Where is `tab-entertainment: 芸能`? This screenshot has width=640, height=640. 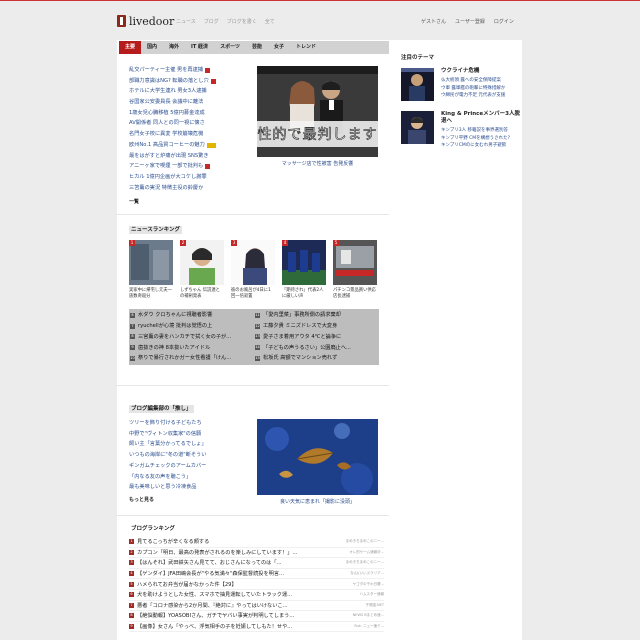
tab-entertainment: 芸能 is located at coordinates (257, 47).